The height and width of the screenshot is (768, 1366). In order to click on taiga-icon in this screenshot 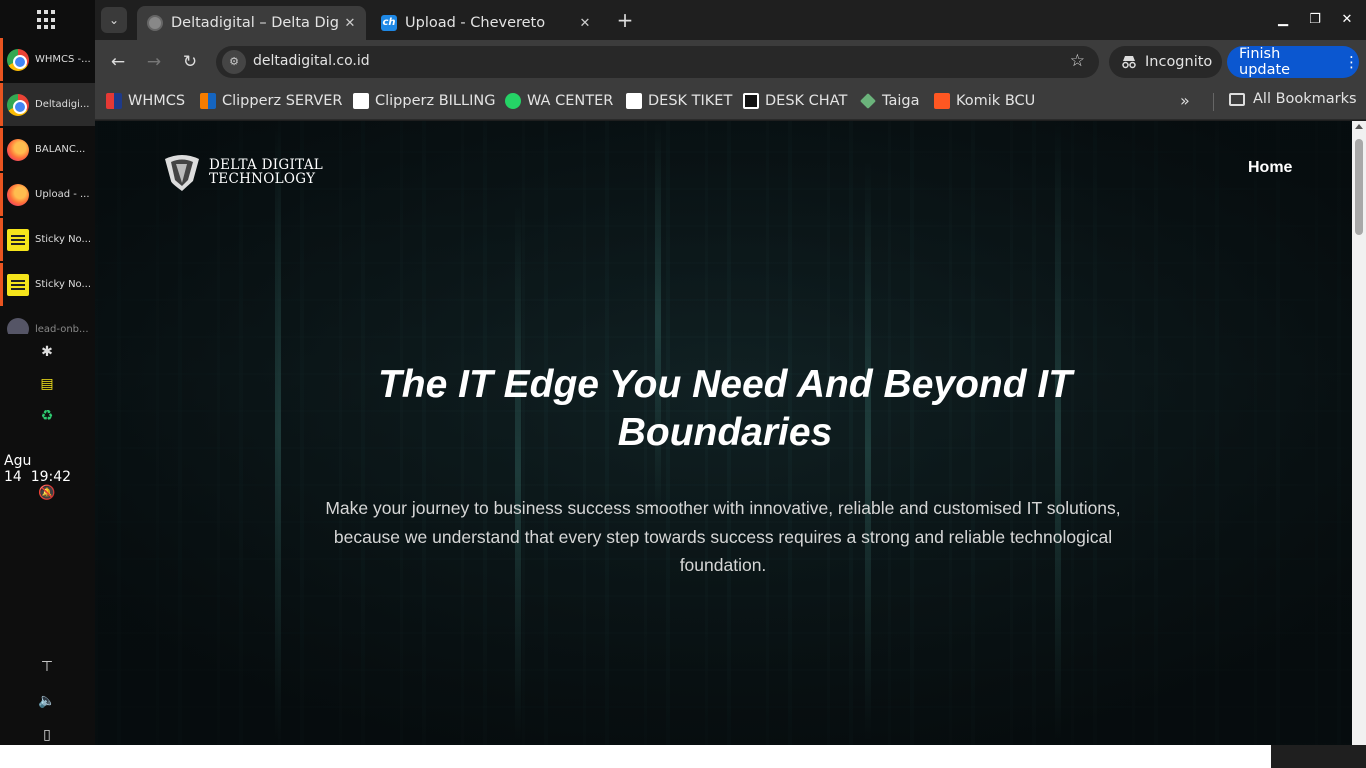, I will do `click(868, 101)`.